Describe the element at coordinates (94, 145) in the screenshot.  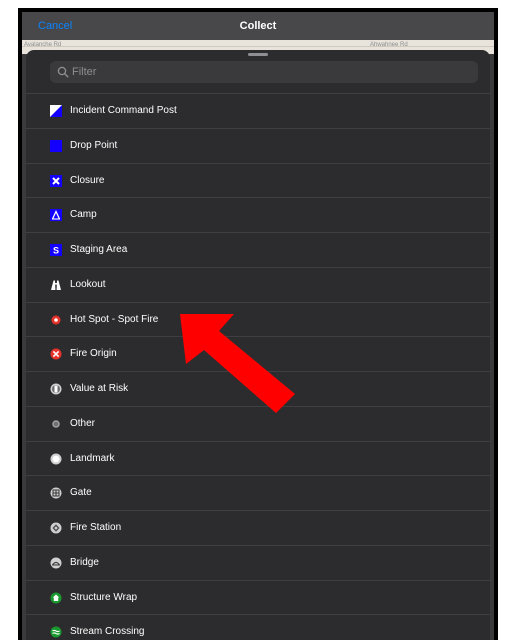
I see `list-item-label: Drop Point` at that location.